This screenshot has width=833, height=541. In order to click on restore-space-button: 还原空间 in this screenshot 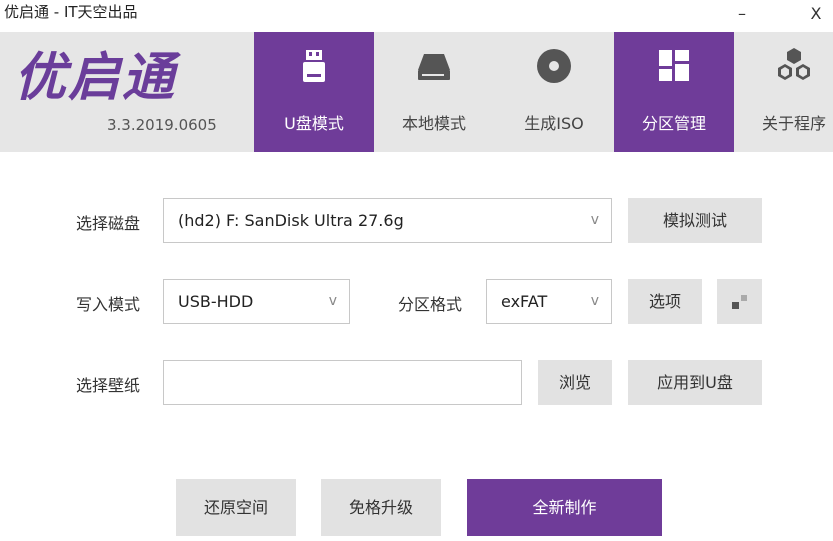, I will do `click(236, 507)`.